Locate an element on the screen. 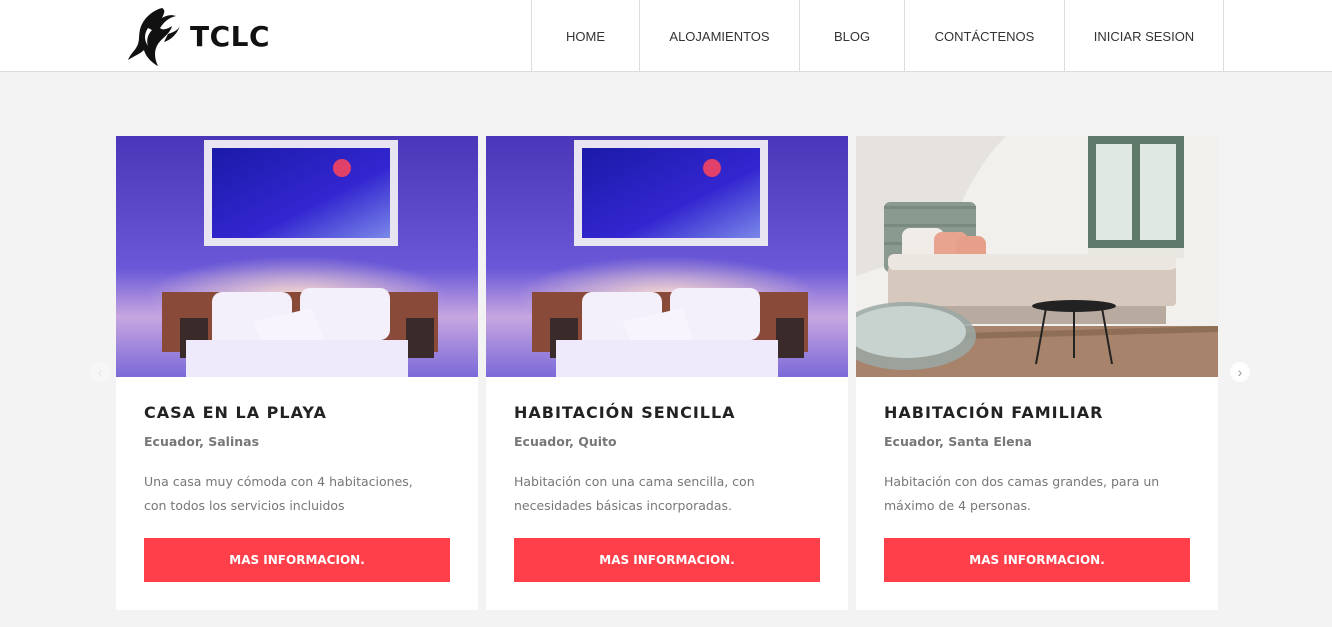  nav-contactenos: CONTÁCTENOS is located at coordinates (984, 36).